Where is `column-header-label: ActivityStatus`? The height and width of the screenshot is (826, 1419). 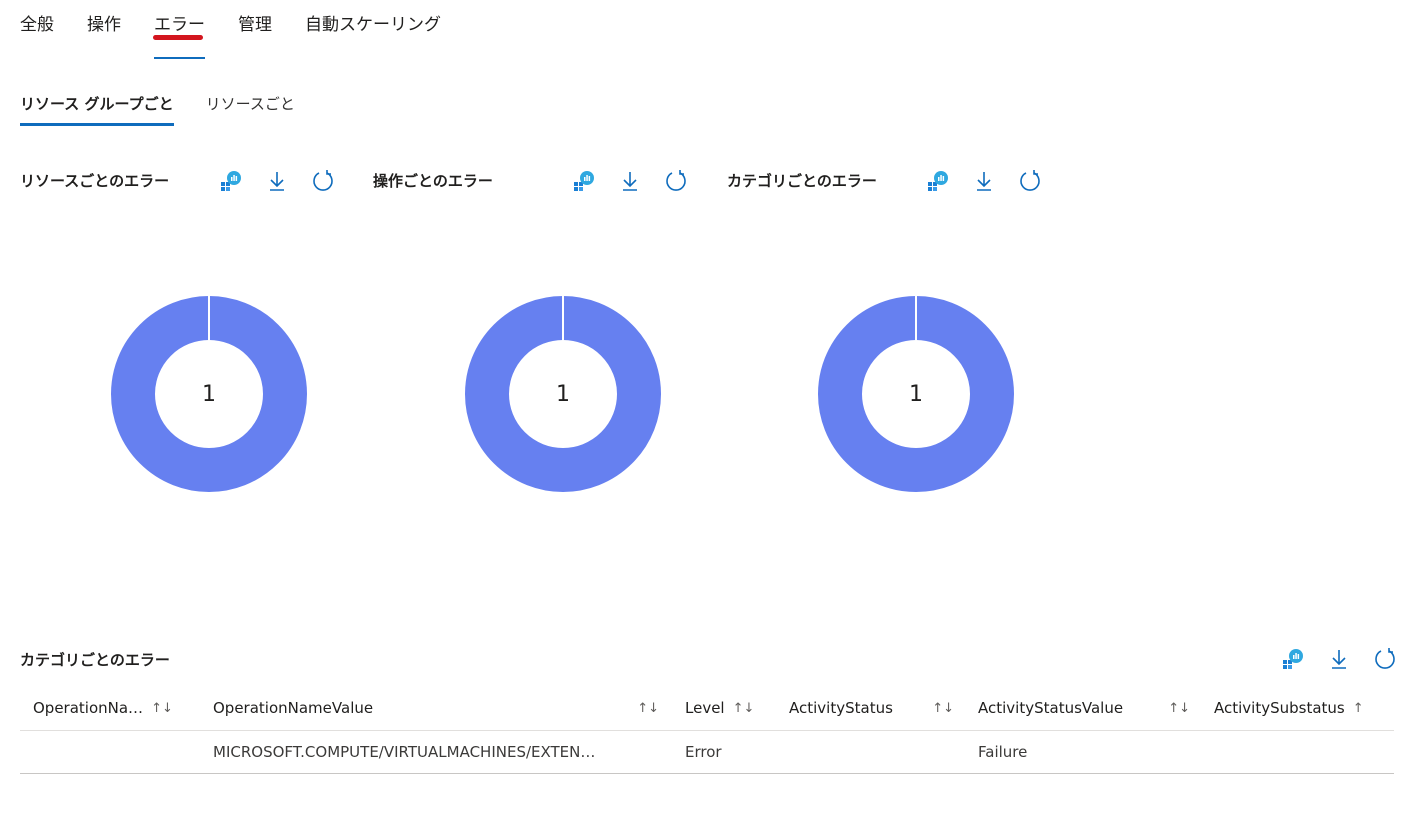 column-header-label: ActivityStatus is located at coordinates (841, 708).